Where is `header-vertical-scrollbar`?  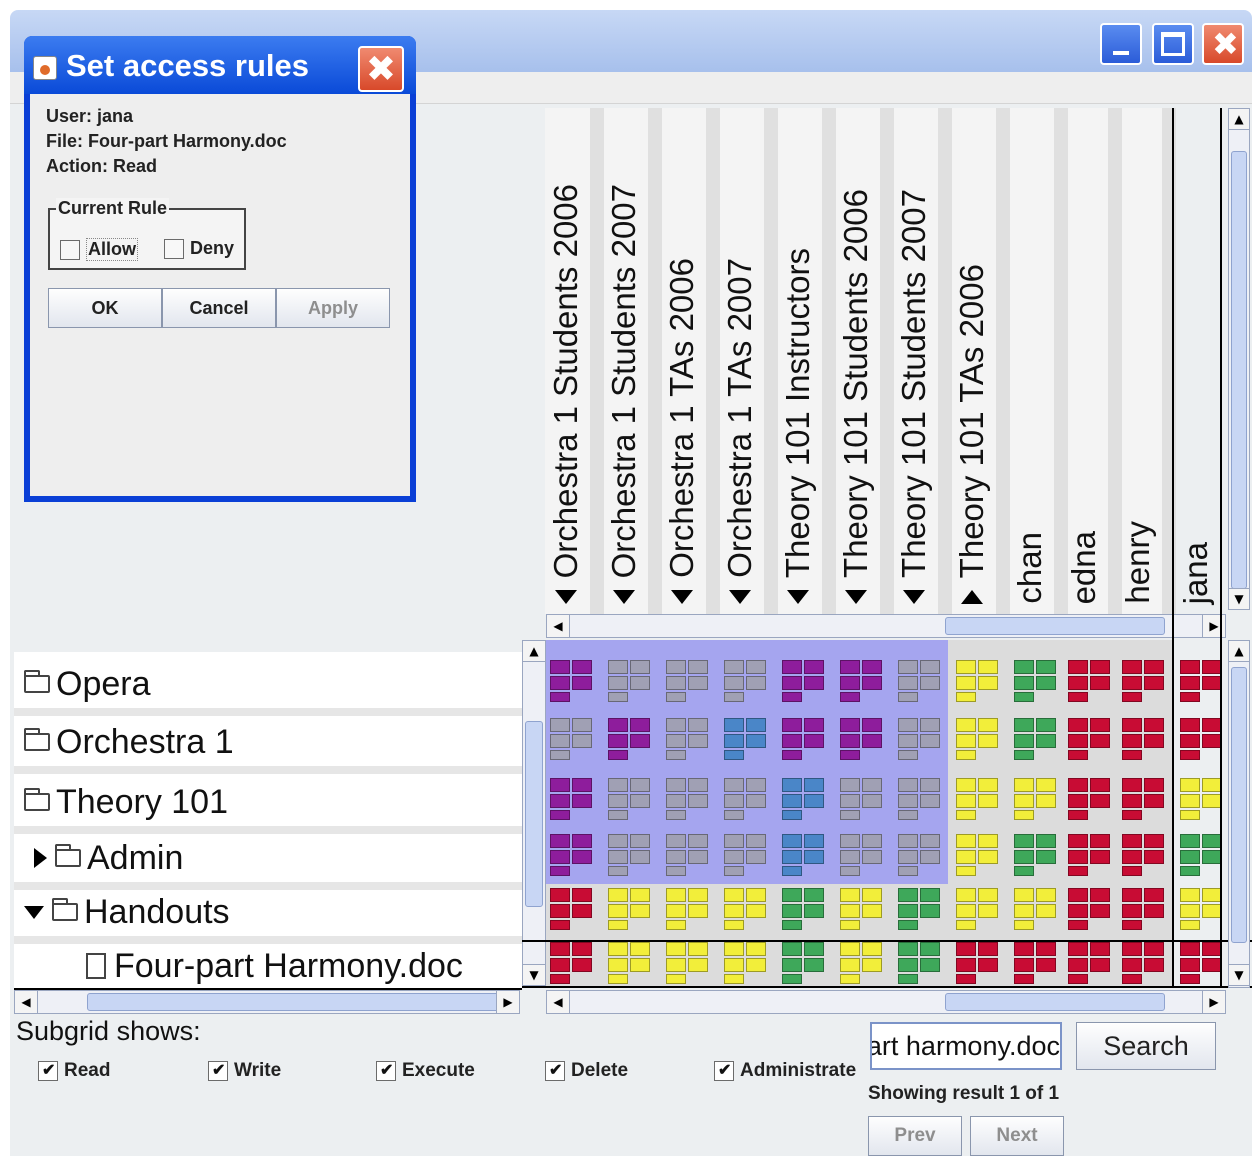 header-vertical-scrollbar is located at coordinates (1239, 359).